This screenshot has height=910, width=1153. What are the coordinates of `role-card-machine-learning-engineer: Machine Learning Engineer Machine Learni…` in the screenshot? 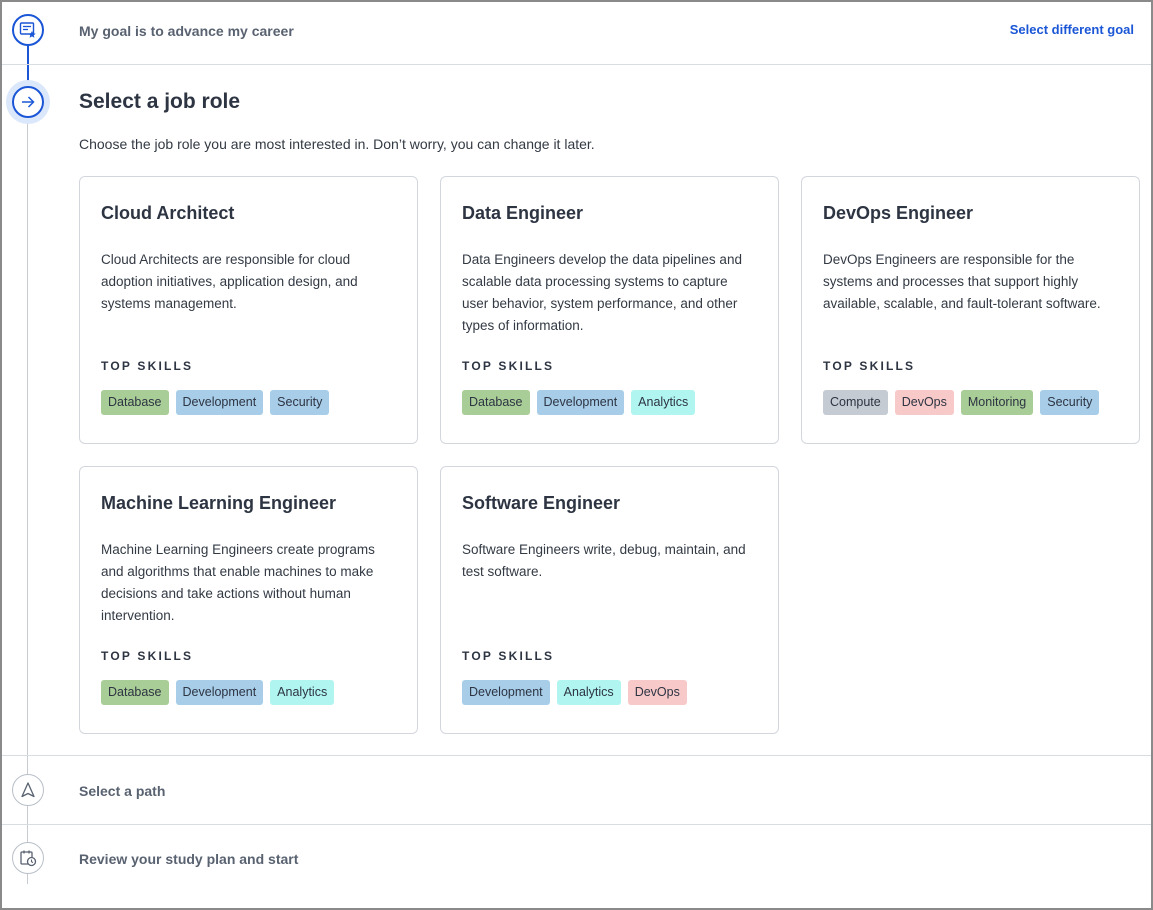 It's located at (248, 600).